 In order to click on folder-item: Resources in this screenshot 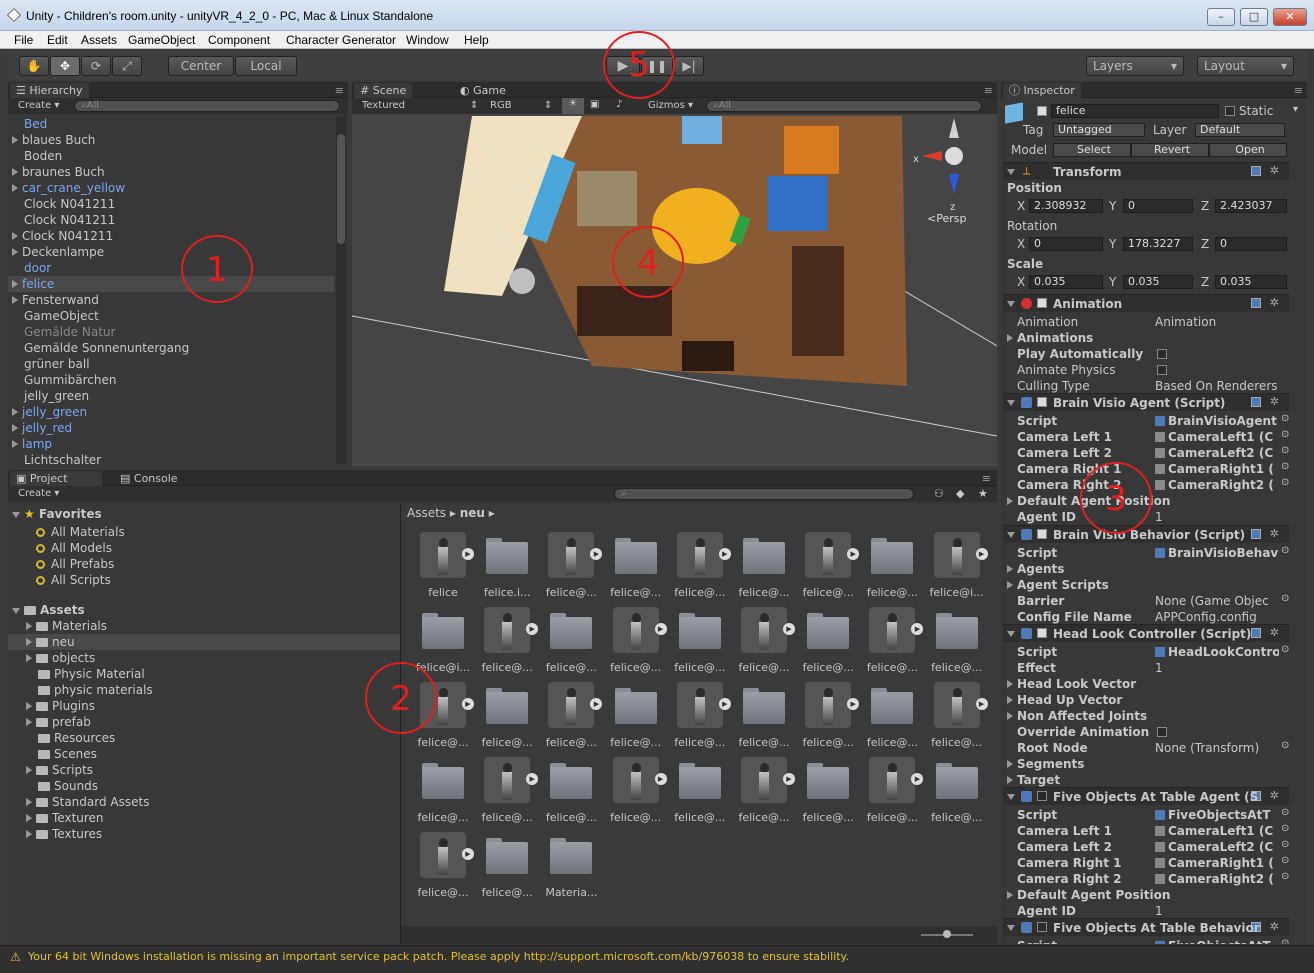, I will do `click(204, 738)`.